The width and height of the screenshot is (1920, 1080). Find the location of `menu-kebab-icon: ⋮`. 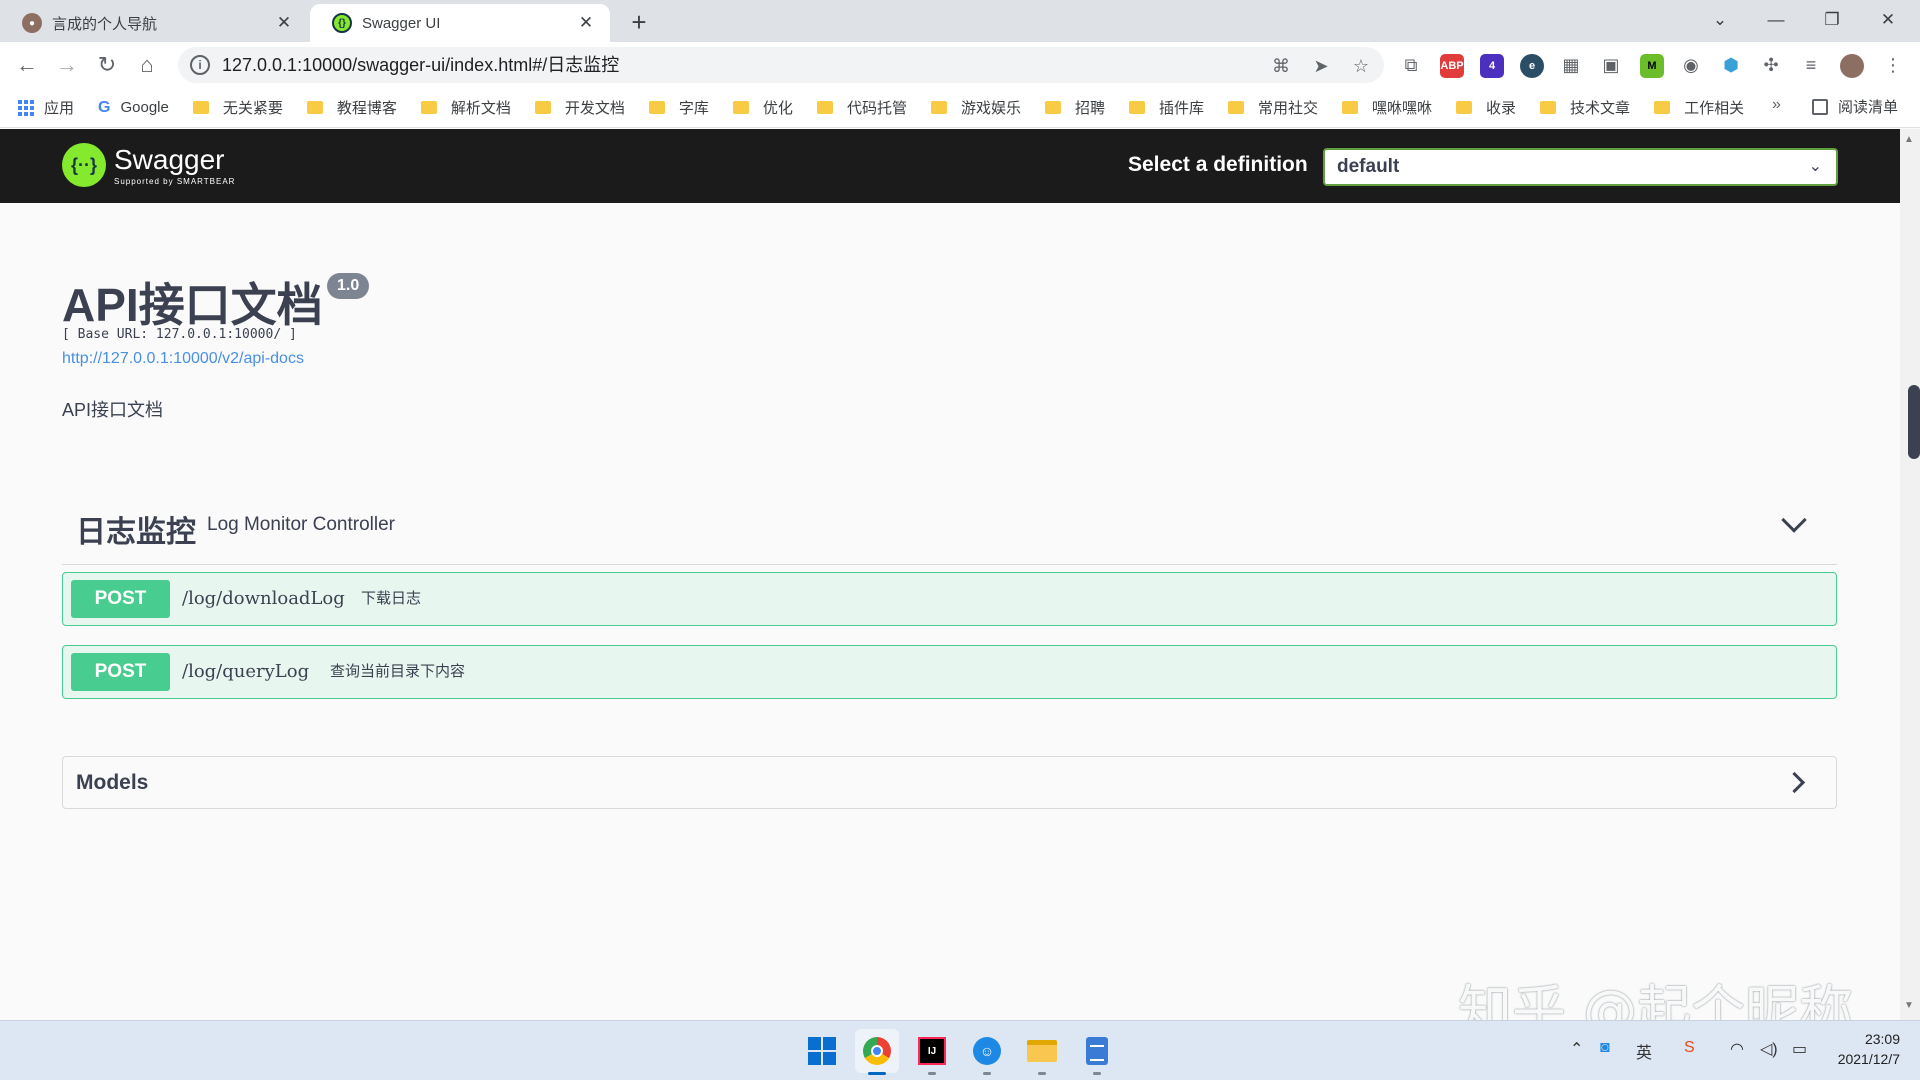

menu-kebab-icon: ⋮ is located at coordinates (1893, 65).